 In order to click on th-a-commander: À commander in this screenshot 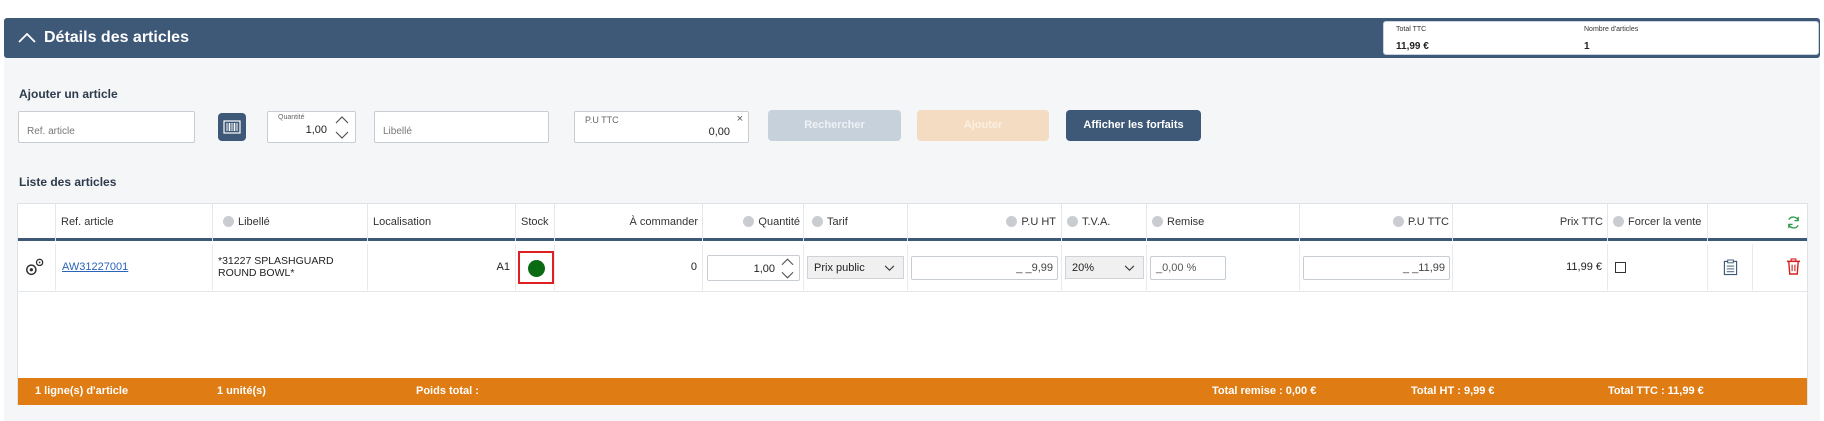, I will do `click(629, 222)`.